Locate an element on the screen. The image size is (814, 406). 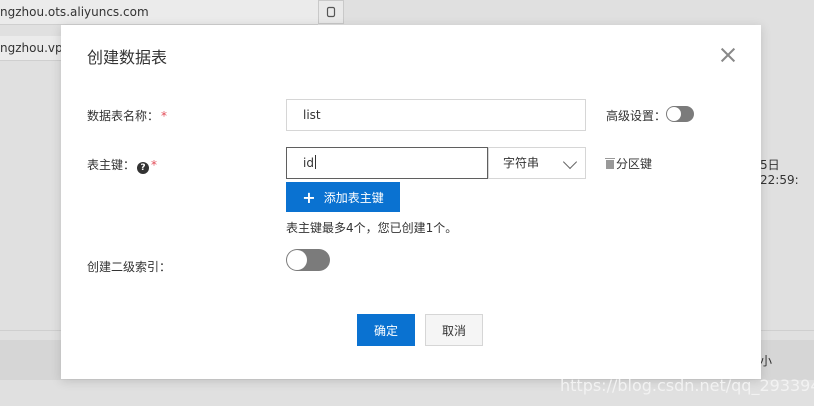
plus-icon: + is located at coordinates (309, 197).